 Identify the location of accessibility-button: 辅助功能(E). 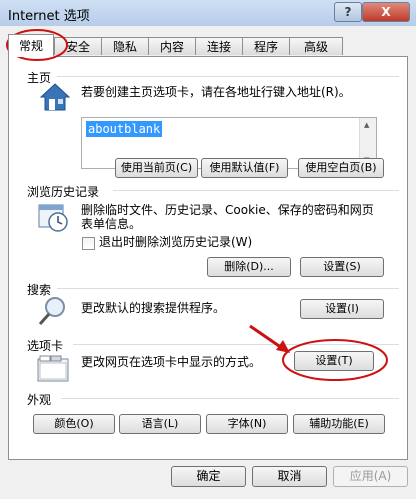
(339, 424).